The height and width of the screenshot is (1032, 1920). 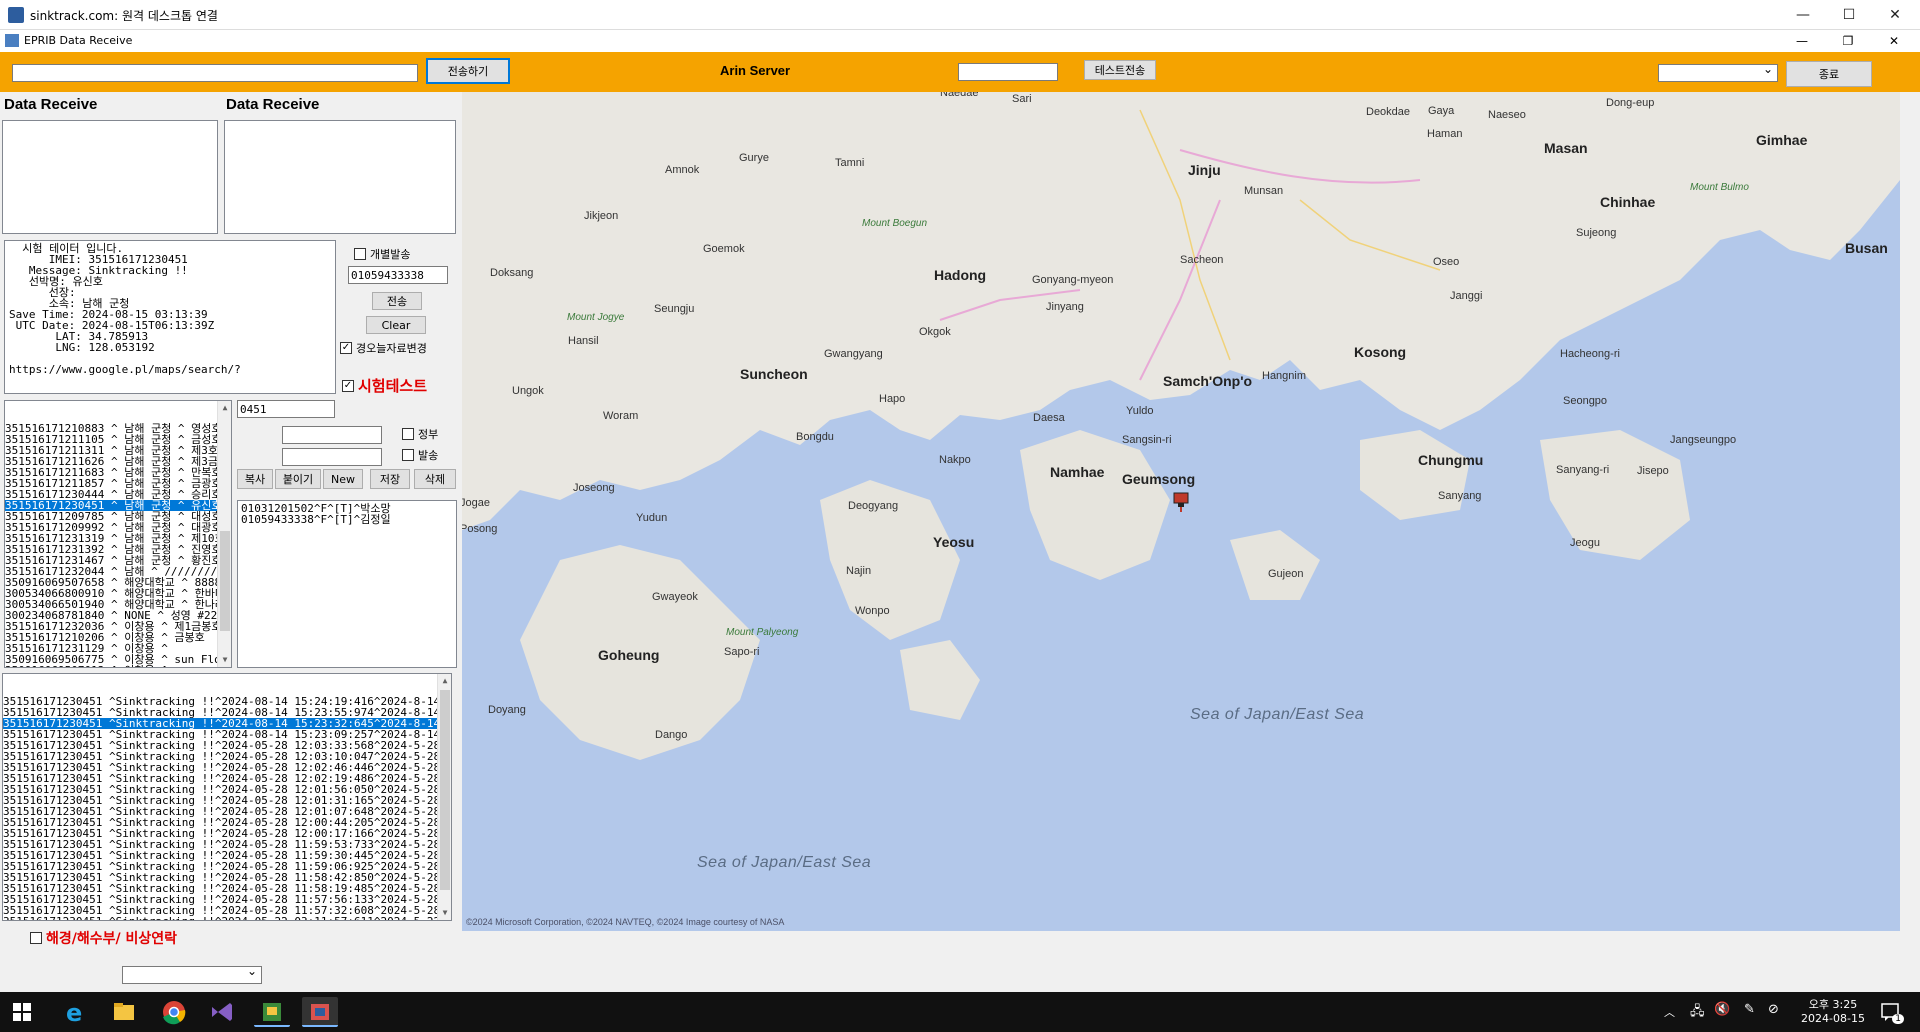 What do you see at coordinates (396, 325) in the screenshot?
I see `clear-button: Clear` at bounding box center [396, 325].